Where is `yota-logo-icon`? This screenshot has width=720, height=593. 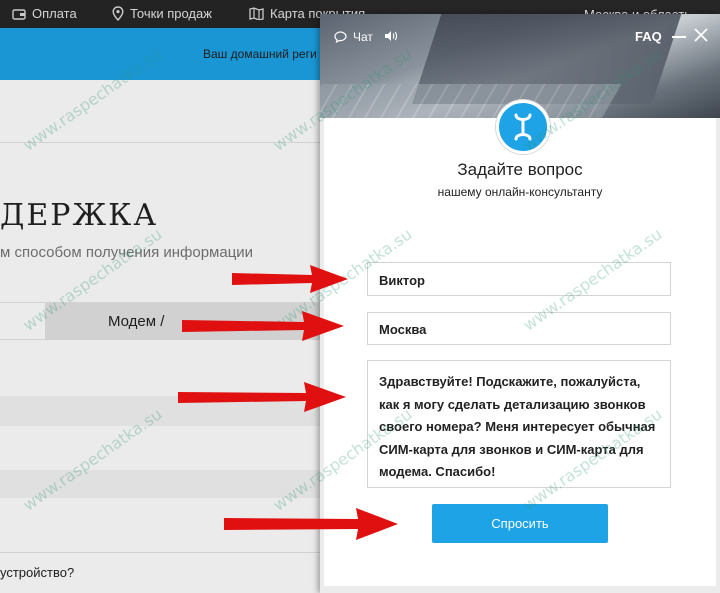 yota-logo-icon is located at coordinates (523, 127).